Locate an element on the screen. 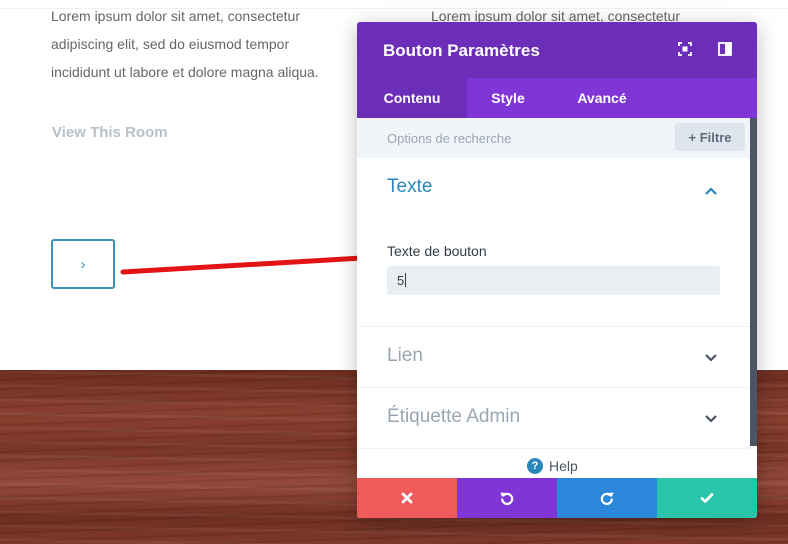 This screenshot has width=788, height=544. modal-footer is located at coordinates (557, 498).